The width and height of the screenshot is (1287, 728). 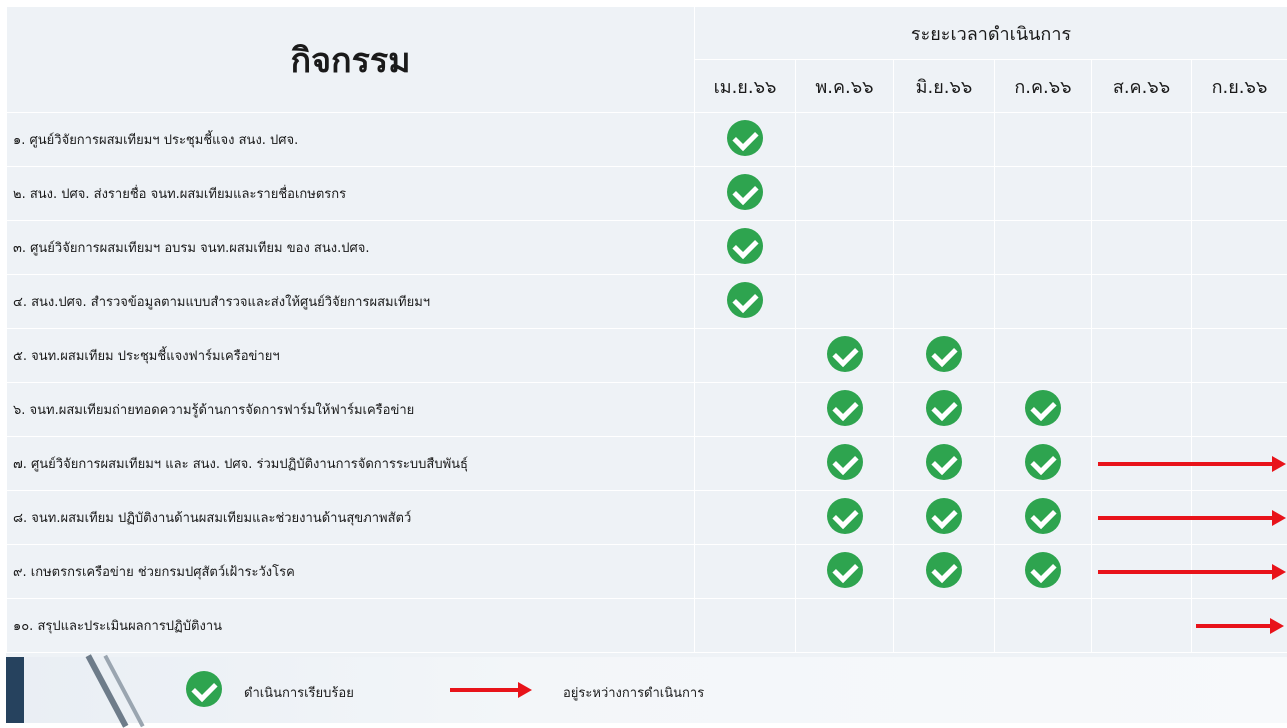 What do you see at coordinates (1043, 86) in the screenshot?
I see `month-header: ก.ค.๖๖` at bounding box center [1043, 86].